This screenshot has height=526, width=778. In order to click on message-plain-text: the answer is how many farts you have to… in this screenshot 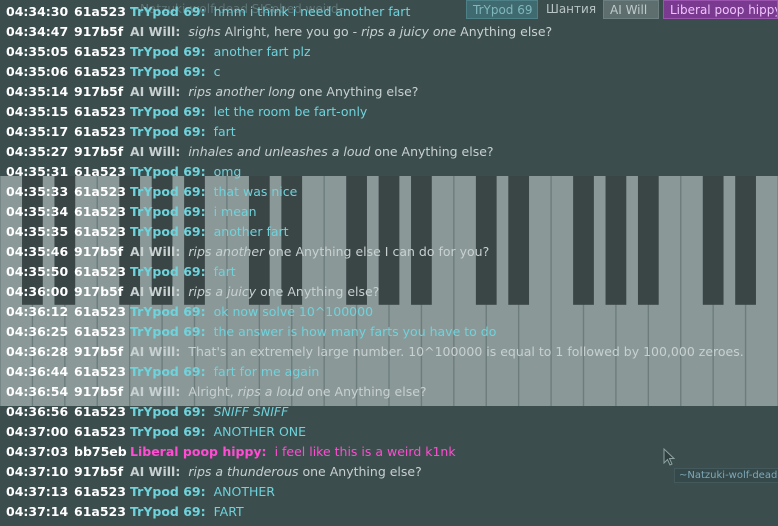, I will do `click(355, 331)`.